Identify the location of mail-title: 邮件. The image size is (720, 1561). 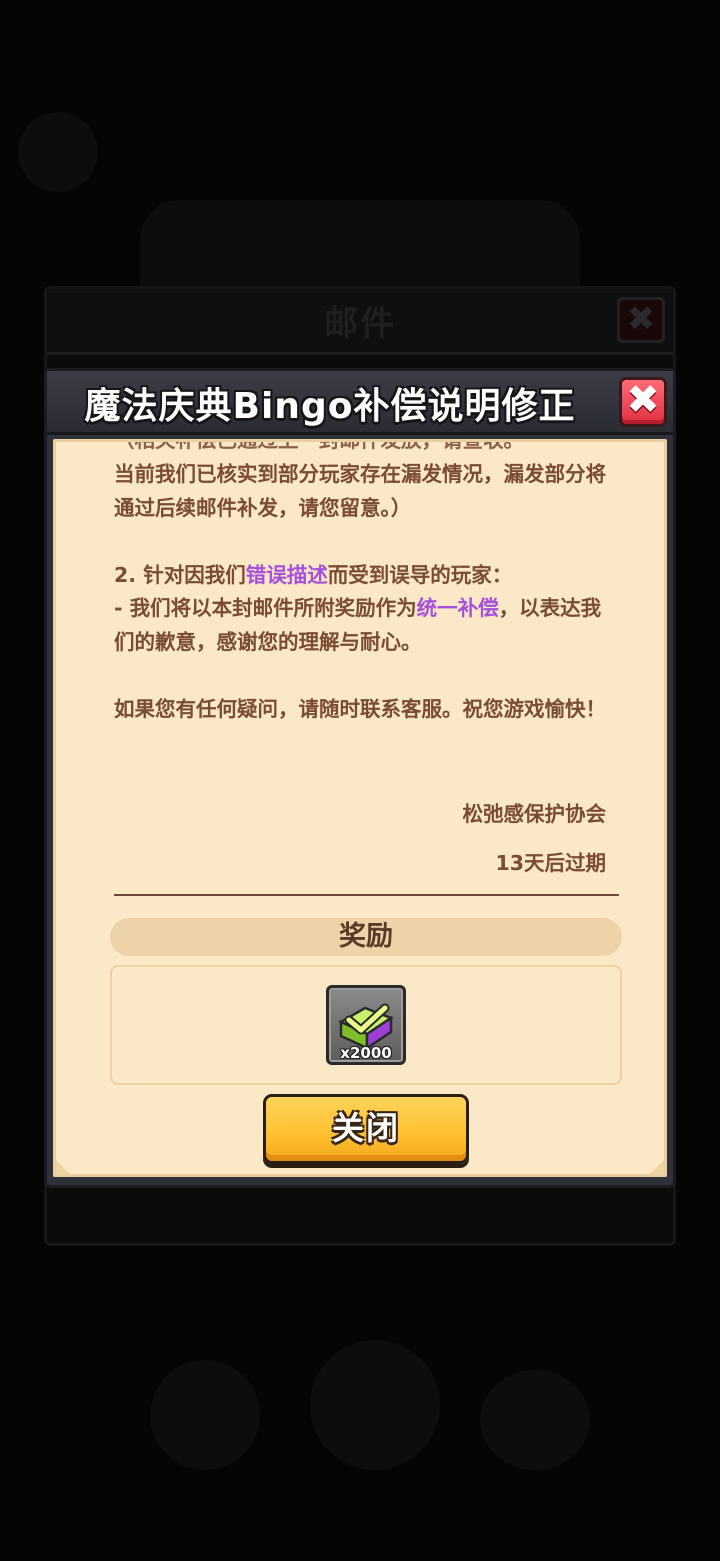
(360, 324).